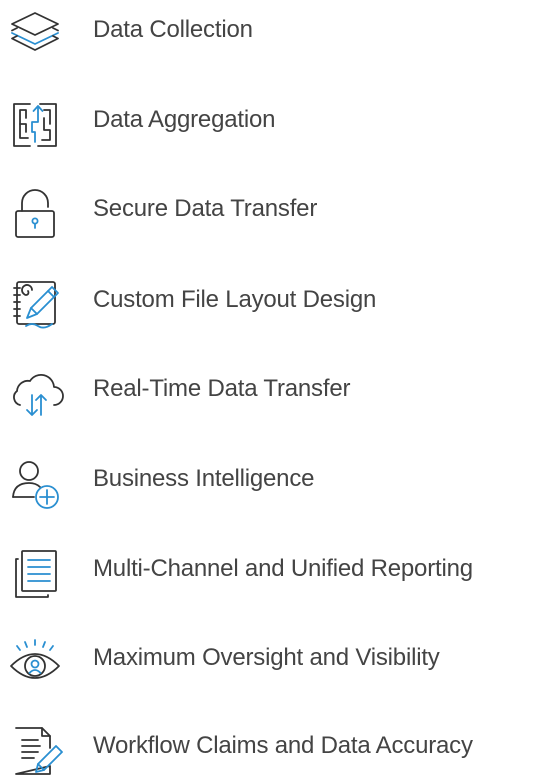 The height and width of the screenshot is (780, 559). Describe the element at coordinates (266, 657) in the screenshot. I see `feature-label: Maximum Oversight and Visibility` at that location.